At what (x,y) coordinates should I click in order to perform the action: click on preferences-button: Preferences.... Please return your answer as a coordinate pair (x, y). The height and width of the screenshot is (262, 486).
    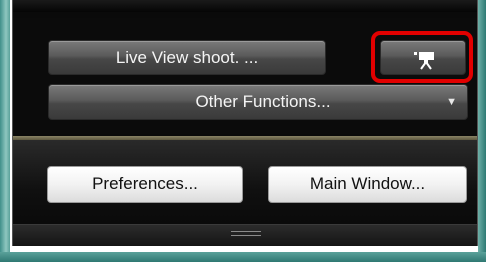
    Looking at the image, I should click on (145, 184).